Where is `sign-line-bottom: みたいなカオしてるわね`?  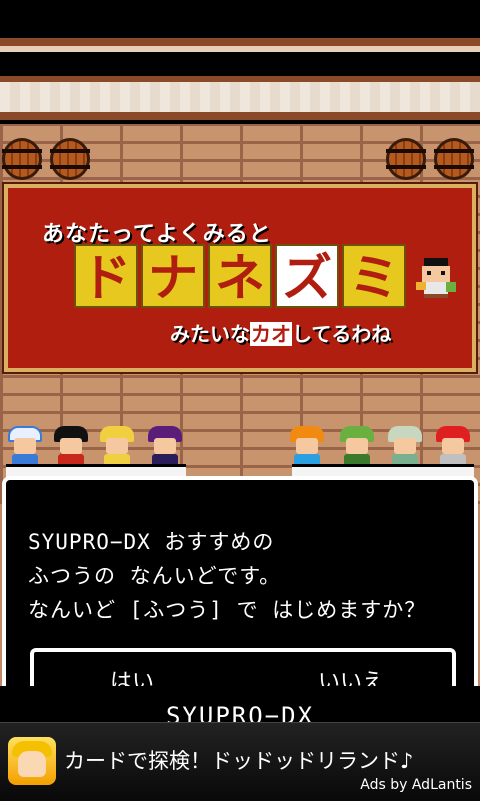 sign-line-bottom: みたいなカオしてるわね is located at coordinates (280, 332).